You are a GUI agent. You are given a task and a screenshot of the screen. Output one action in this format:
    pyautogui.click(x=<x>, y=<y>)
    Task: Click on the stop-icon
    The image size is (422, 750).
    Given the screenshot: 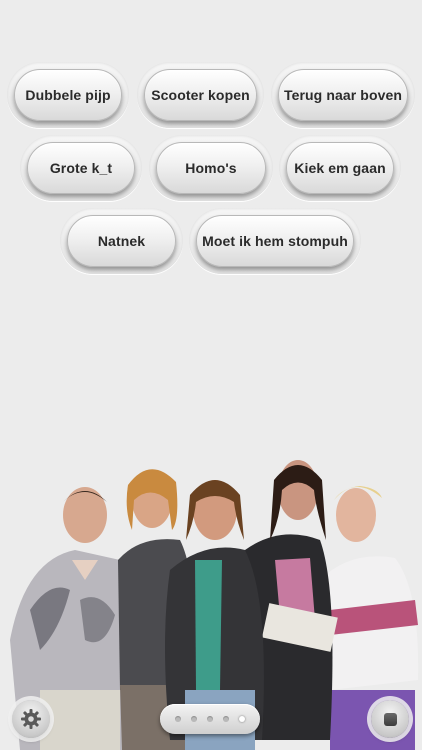 What is the action you would take?
    pyautogui.click(x=390, y=719)
    